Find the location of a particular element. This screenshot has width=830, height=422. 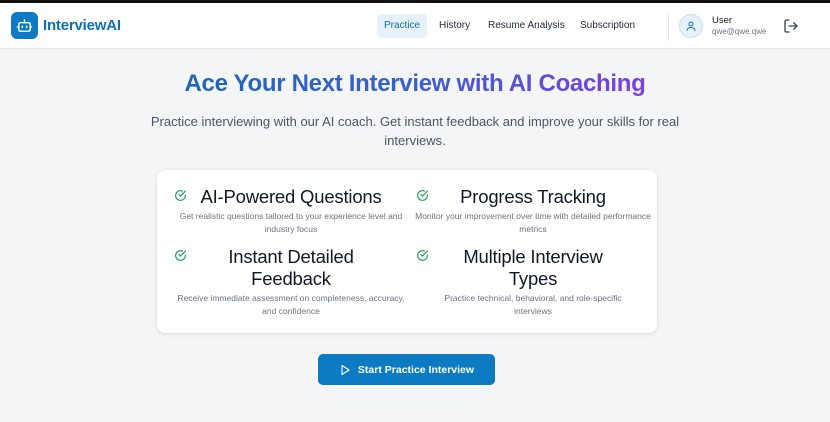

play-icon is located at coordinates (345, 369).